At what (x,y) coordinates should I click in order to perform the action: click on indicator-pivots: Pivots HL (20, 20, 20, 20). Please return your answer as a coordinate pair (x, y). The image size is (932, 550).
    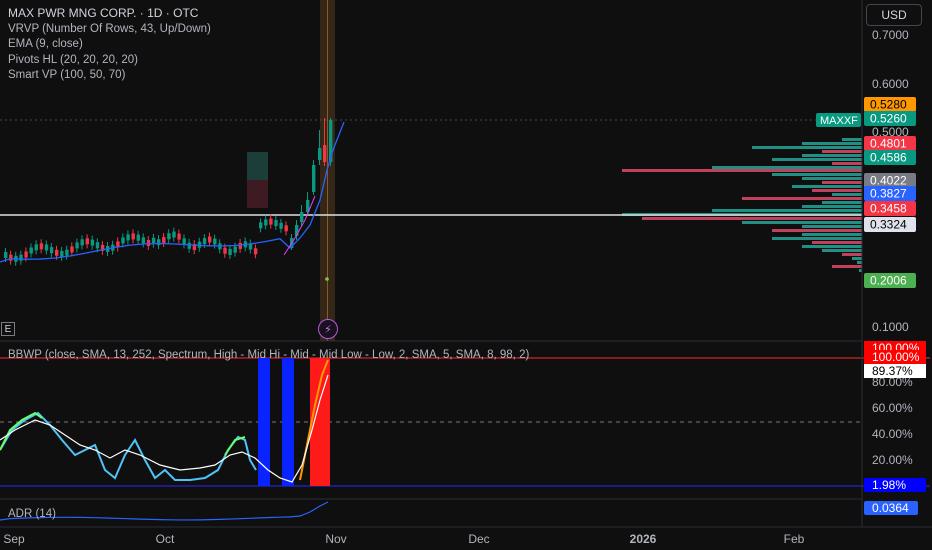
    Looking at the image, I should click on (109, 61).